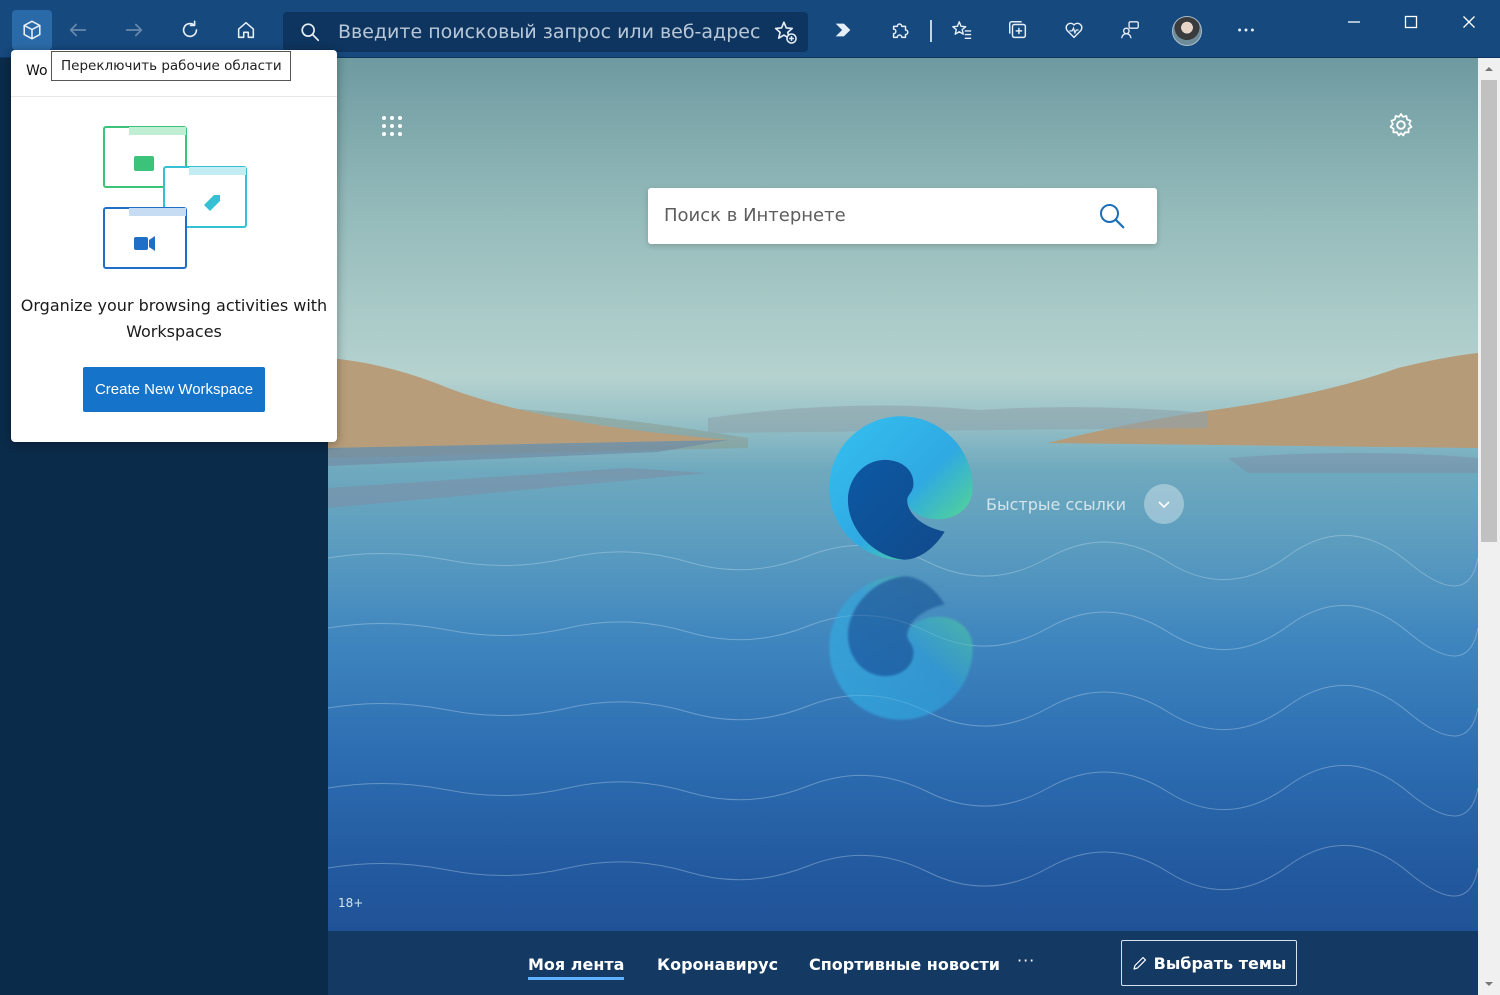 The height and width of the screenshot is (995, 1500). I want to click on feed-more-button: ···, so click(1026, 960).